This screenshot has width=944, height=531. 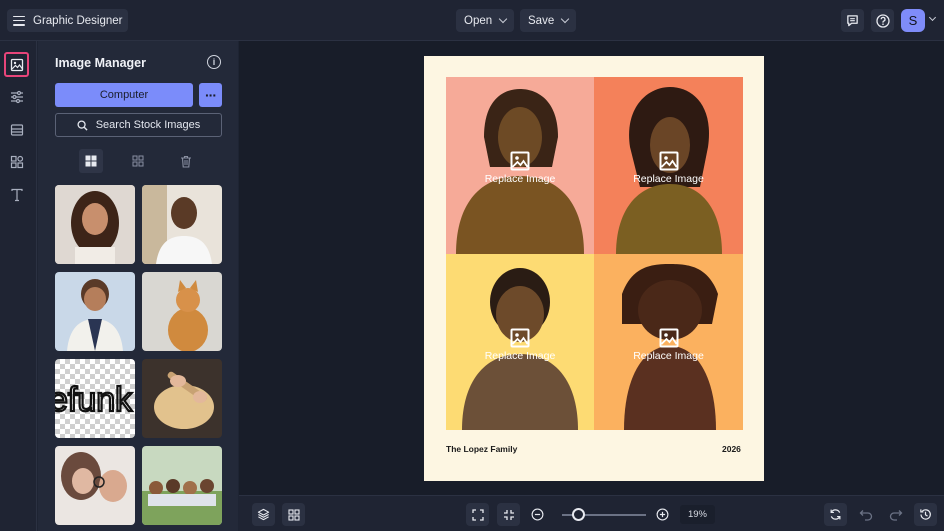 I want to click on rail-layout-button, so click(x=16, y=129).